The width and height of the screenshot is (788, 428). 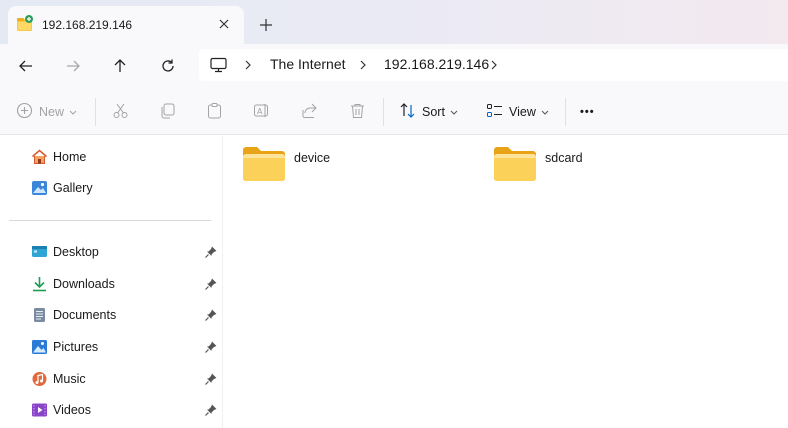 I want to click on sidebar-item-label: Downloads, so click(x=84, y=284).